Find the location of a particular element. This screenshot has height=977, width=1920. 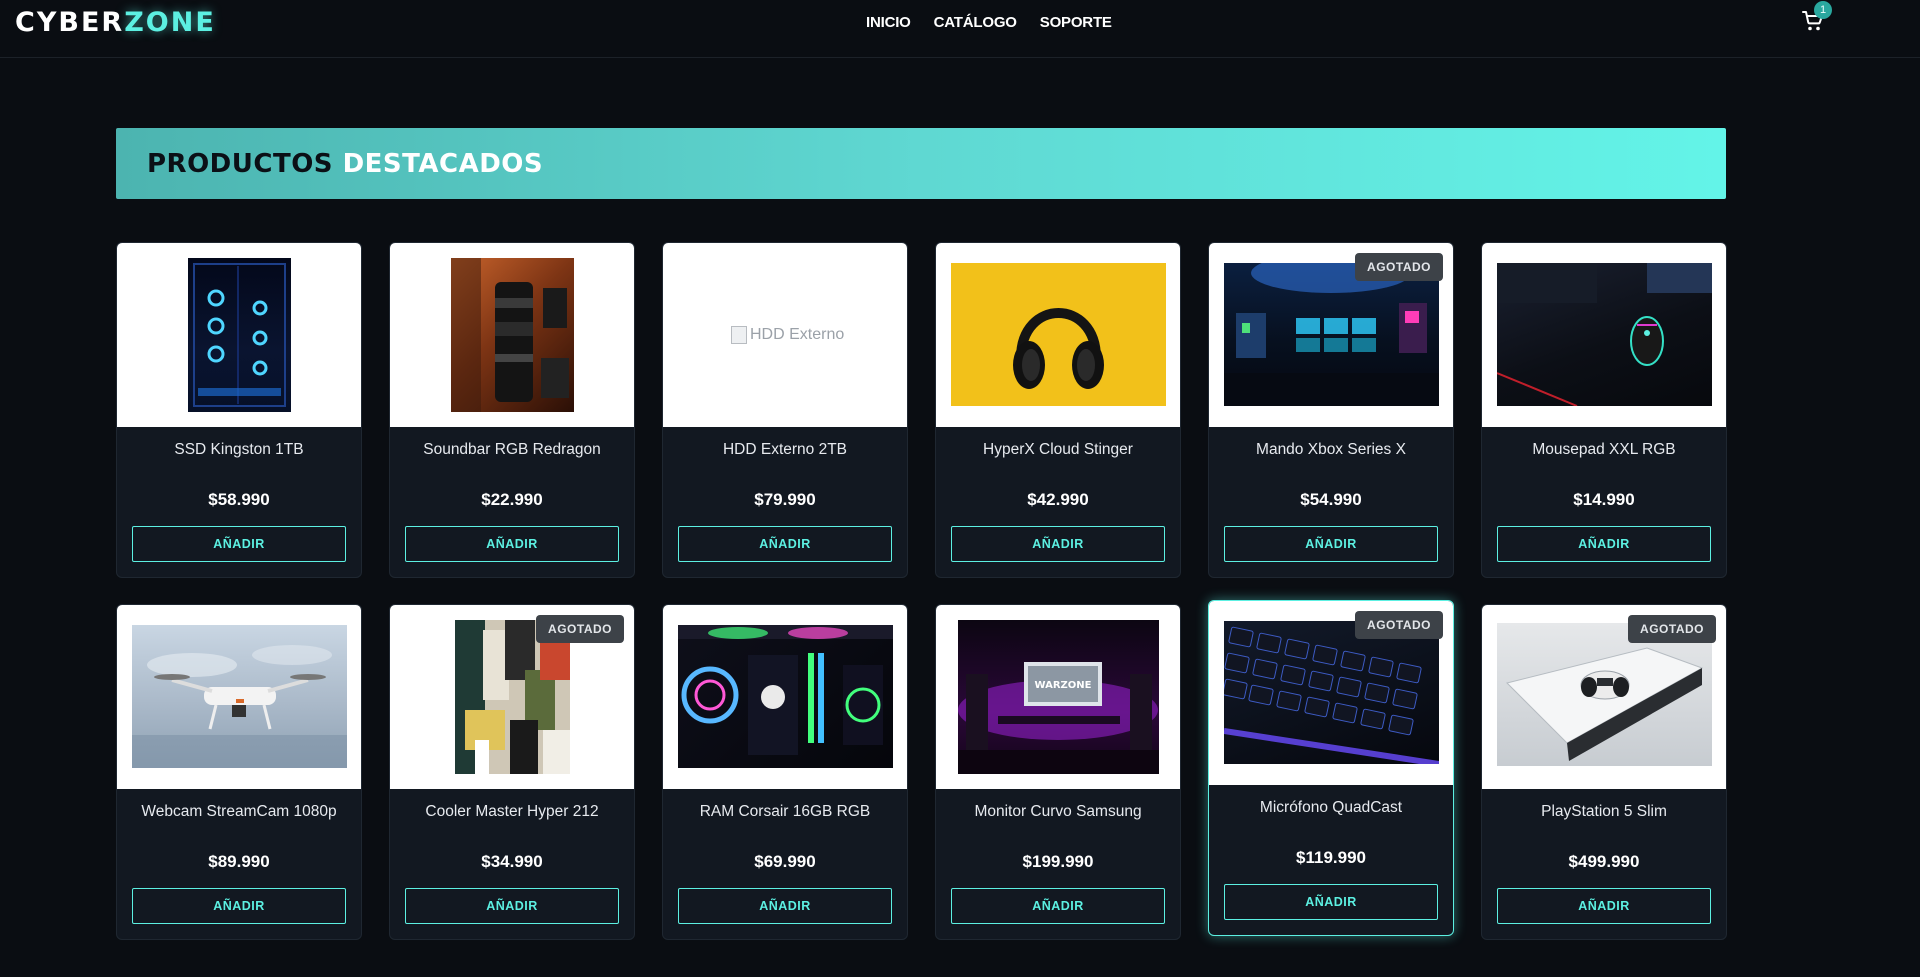

product-name: HyperX Cloud Stinger is located at coordinates (1058, 449).